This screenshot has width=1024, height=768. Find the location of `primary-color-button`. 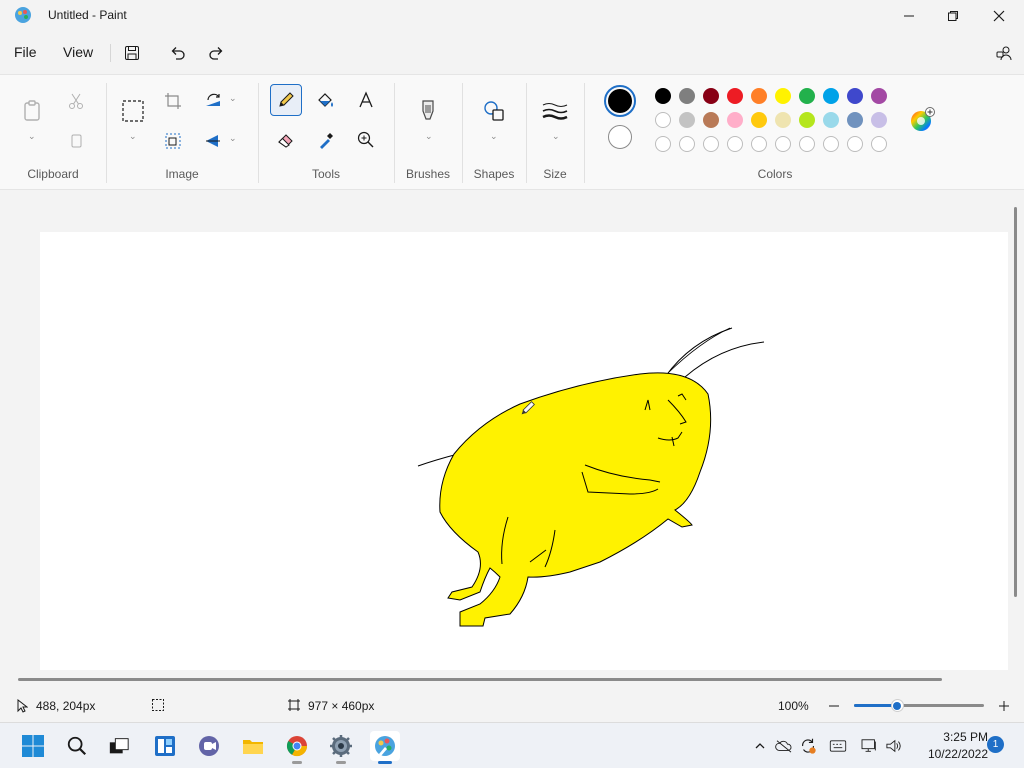

primary-color-button is located at coordinates (620, 101).